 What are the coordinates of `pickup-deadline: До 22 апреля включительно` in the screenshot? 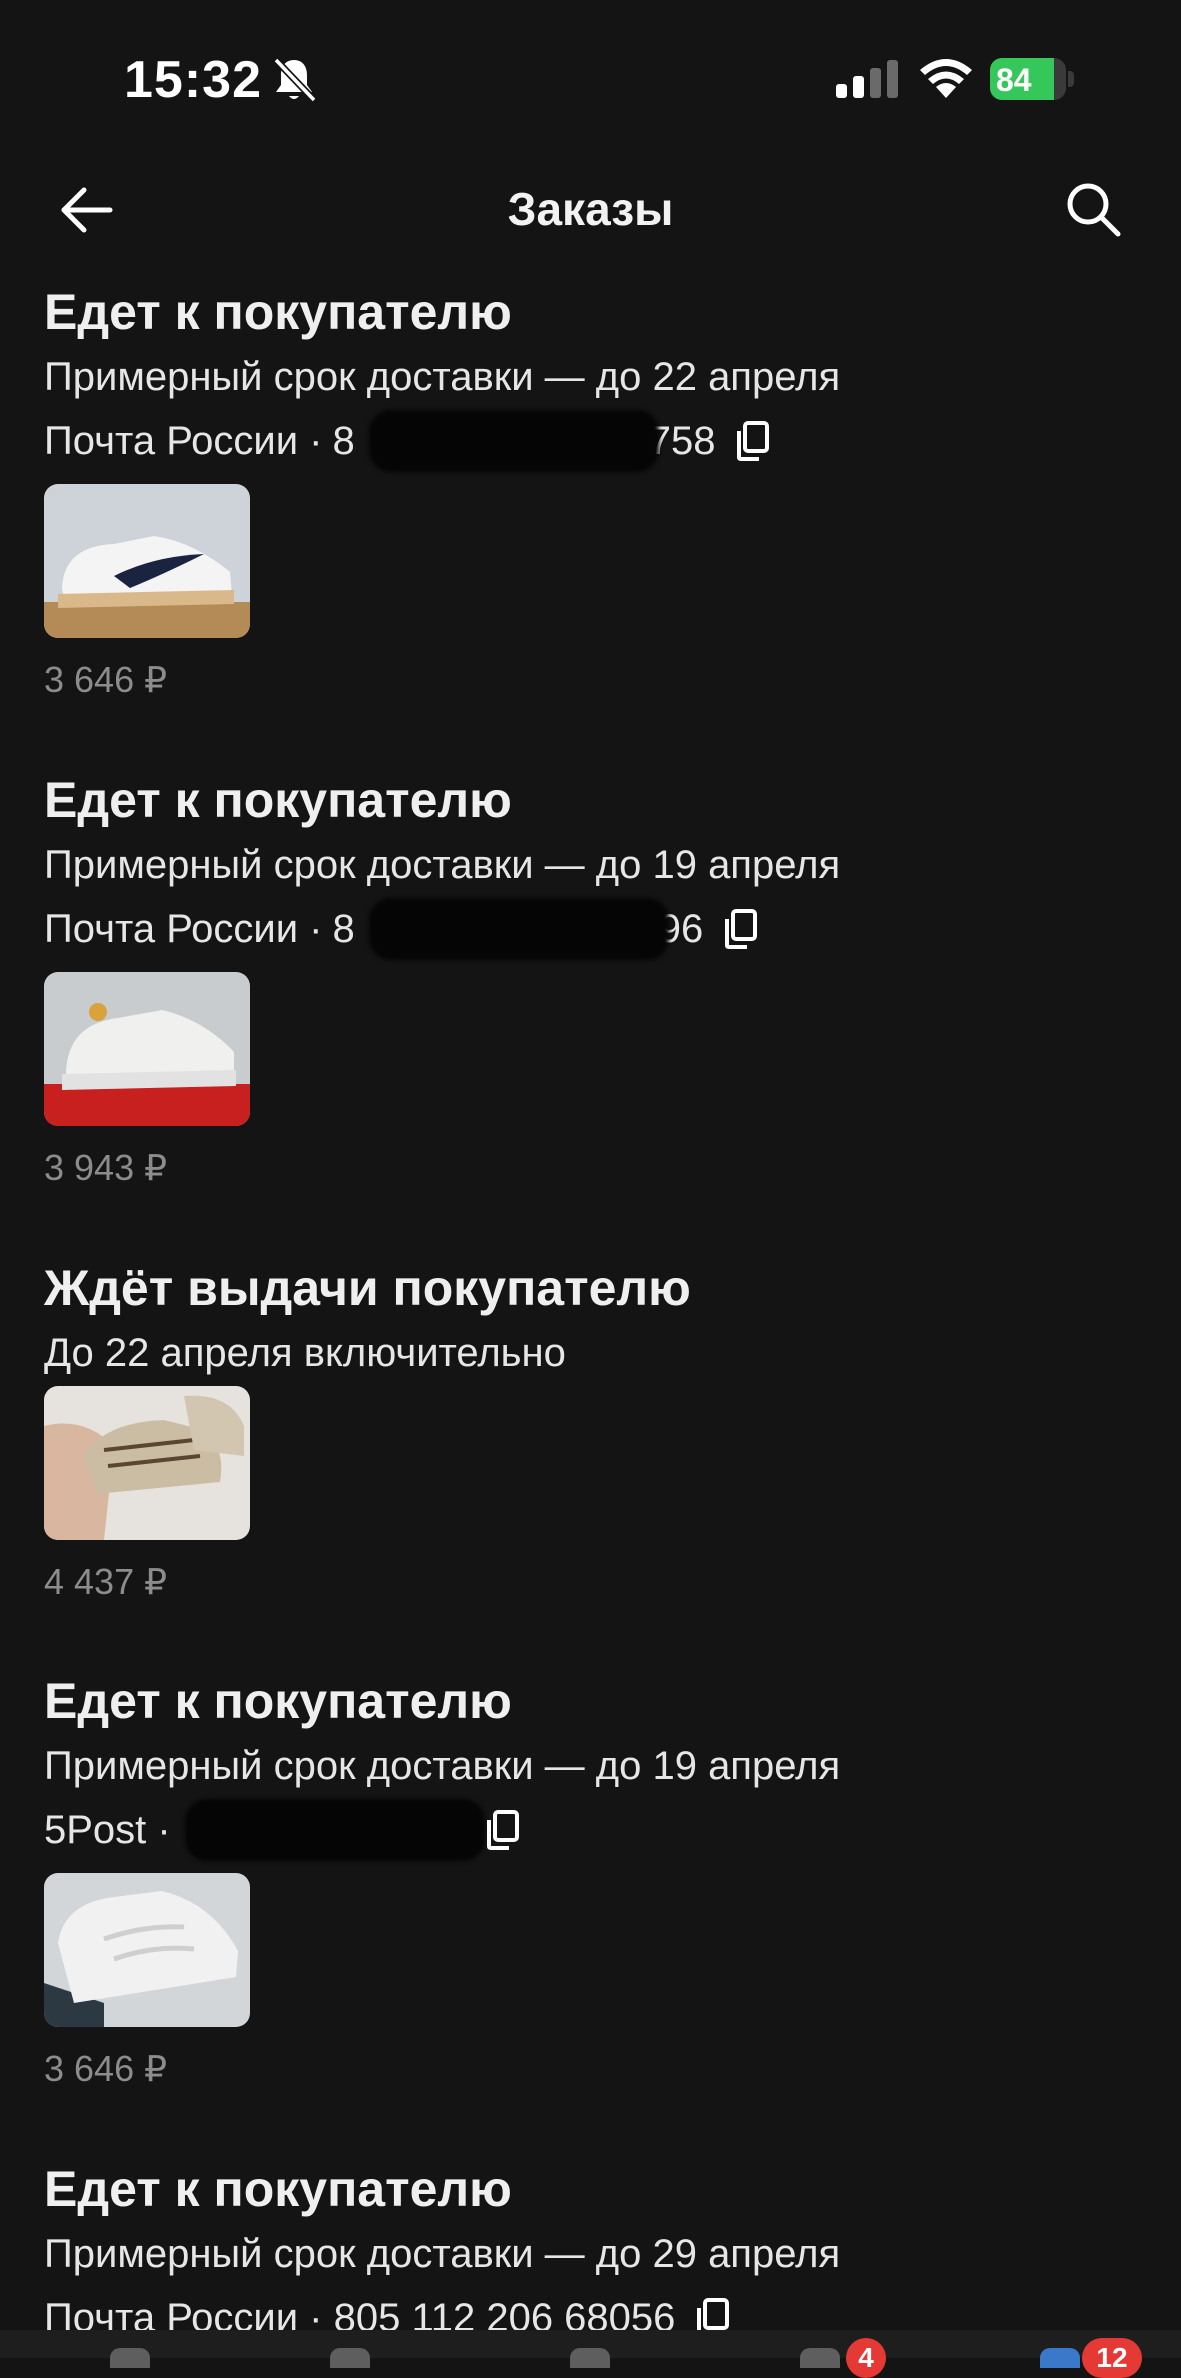 It's located at (305, 1353).